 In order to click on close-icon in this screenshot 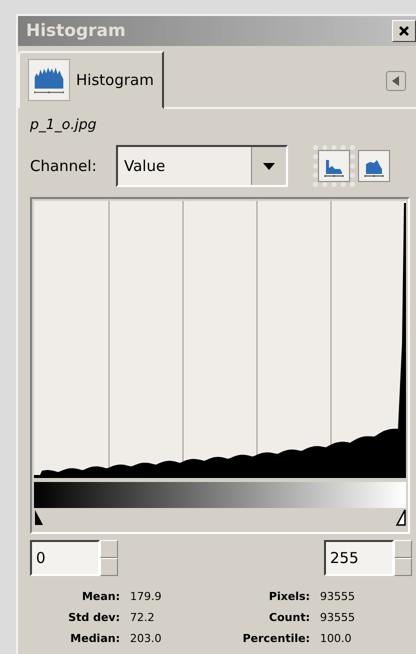, I will do `click(404, 31)`.